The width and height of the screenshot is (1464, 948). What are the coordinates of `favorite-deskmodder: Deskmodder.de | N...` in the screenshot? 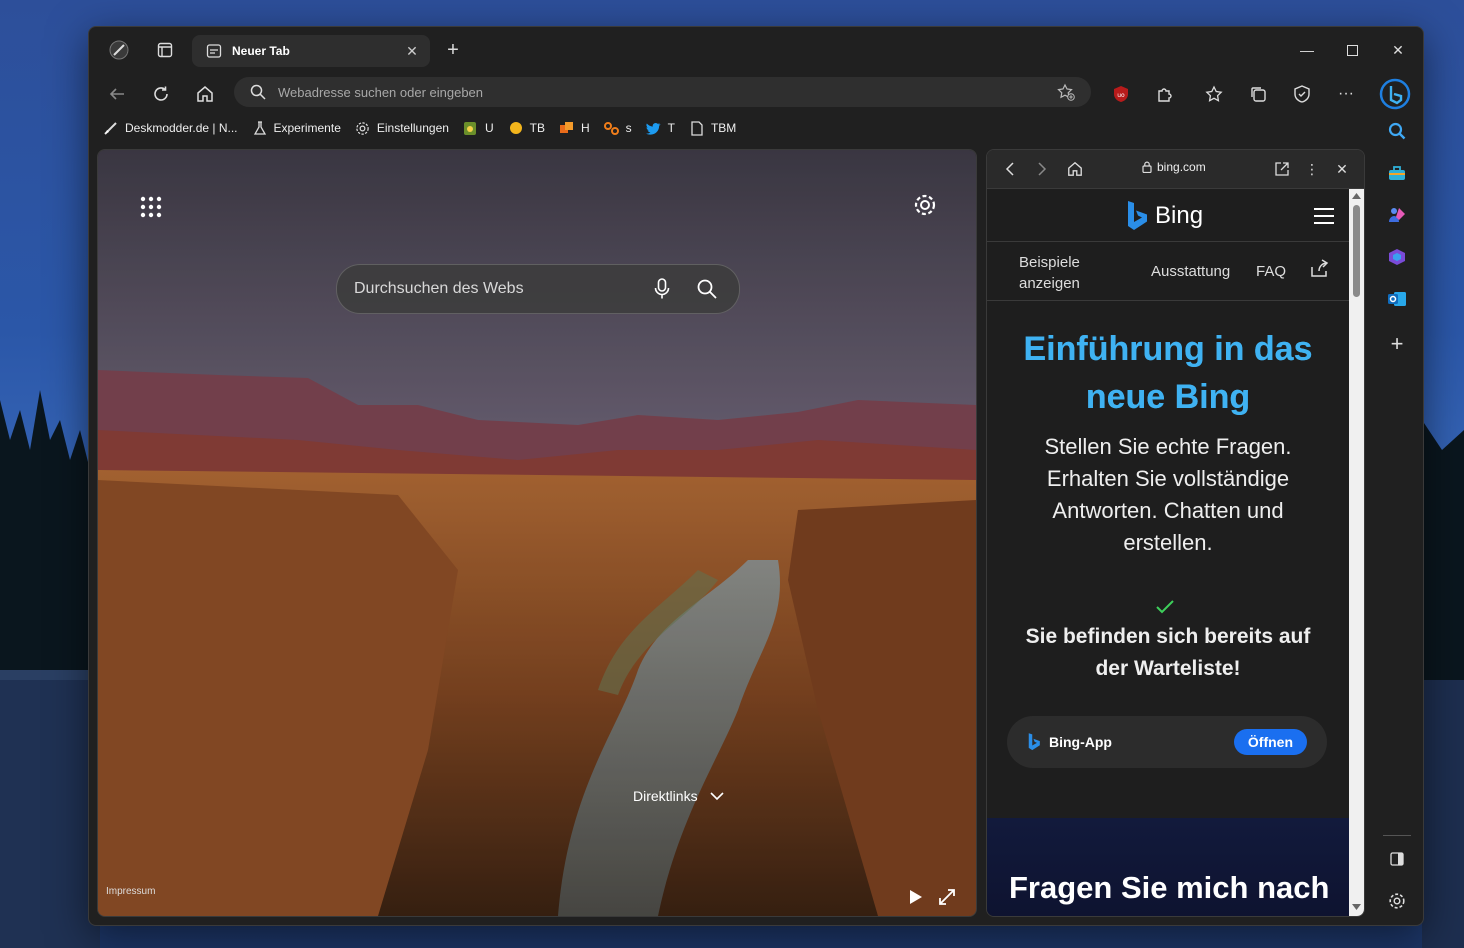 It's located at (170, 128).